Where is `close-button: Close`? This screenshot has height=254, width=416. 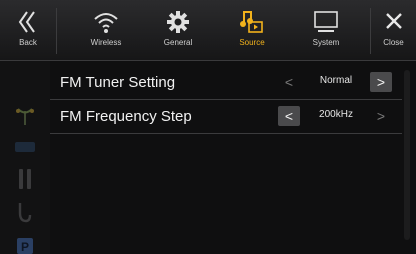 close-button: Close is located at coordinates (393, 30).